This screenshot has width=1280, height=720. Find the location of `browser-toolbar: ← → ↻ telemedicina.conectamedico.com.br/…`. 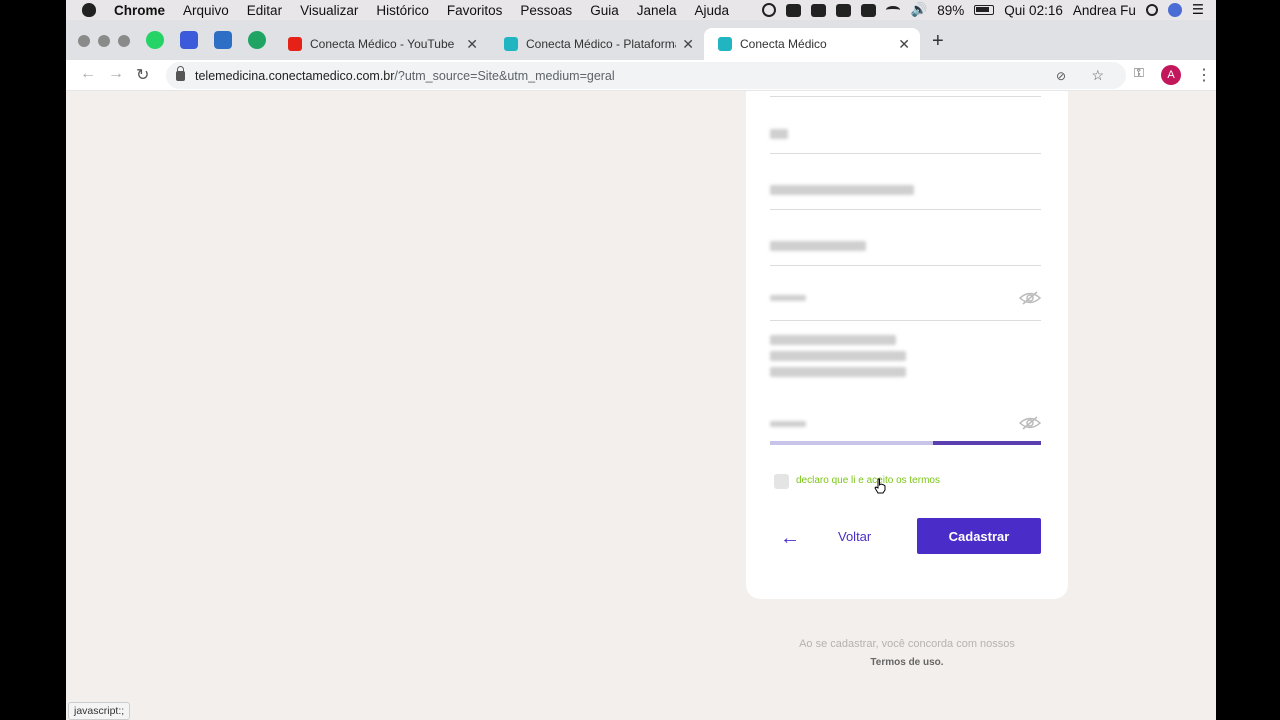

browser-toolbar: ← → ↻ telemedicina.conectamedico.com.br/… is located at coordinates (641, 75).